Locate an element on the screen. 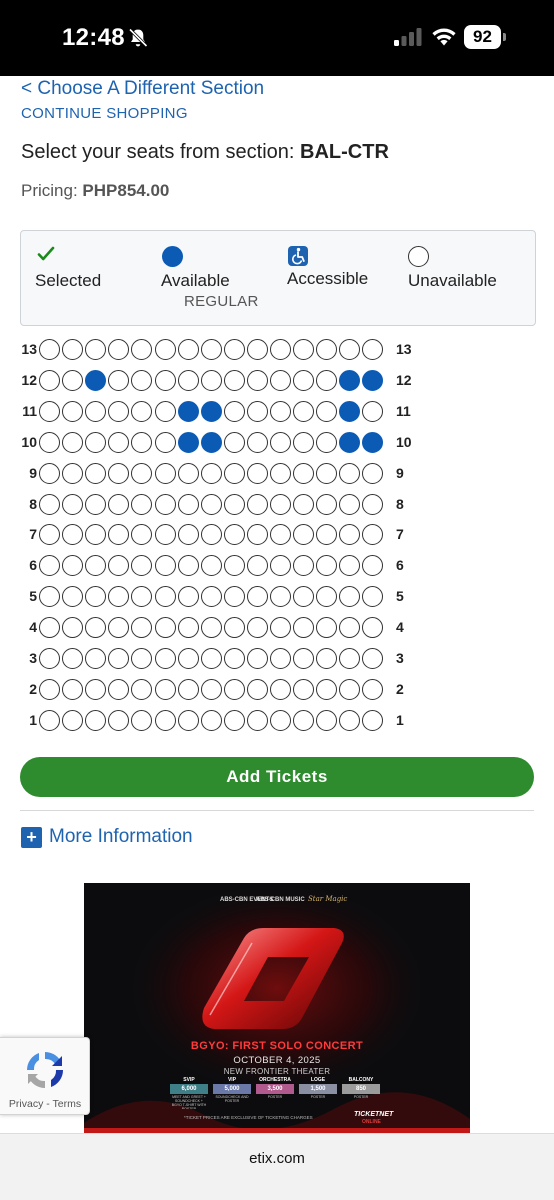 The image size is (554, 1200). recaptcha-badge: Privacy - Terms is located at coordinates (45, 1076).